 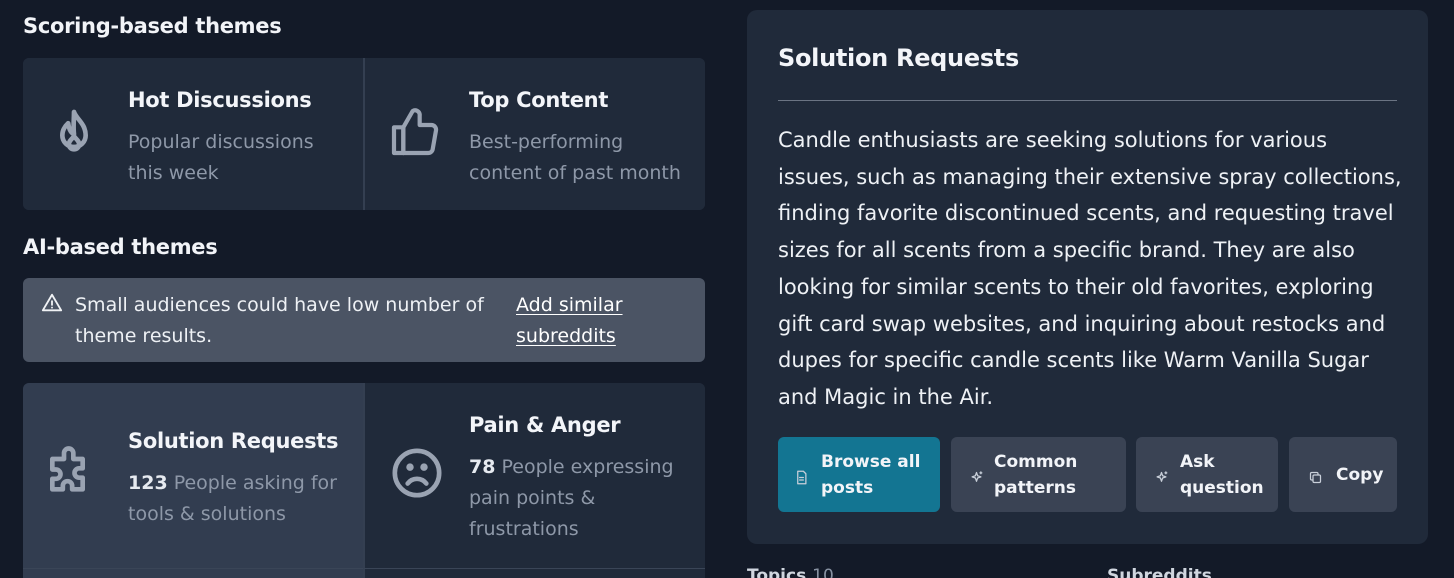 What do you see at coordinates (1315, 475) in the screenshot?
I see `copy-icon` at bounding box center [1315, 475].